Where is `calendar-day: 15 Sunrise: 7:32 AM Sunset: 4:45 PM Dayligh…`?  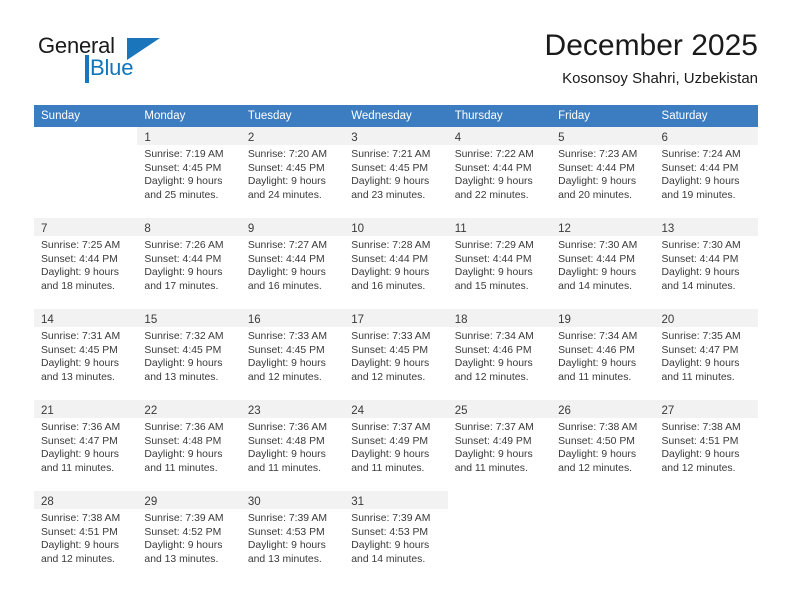
calendar-day: 15 Sunrise: 7:32 AM Sunset: 4:45 PM Dayligh… is located at coordinates (189, 354).